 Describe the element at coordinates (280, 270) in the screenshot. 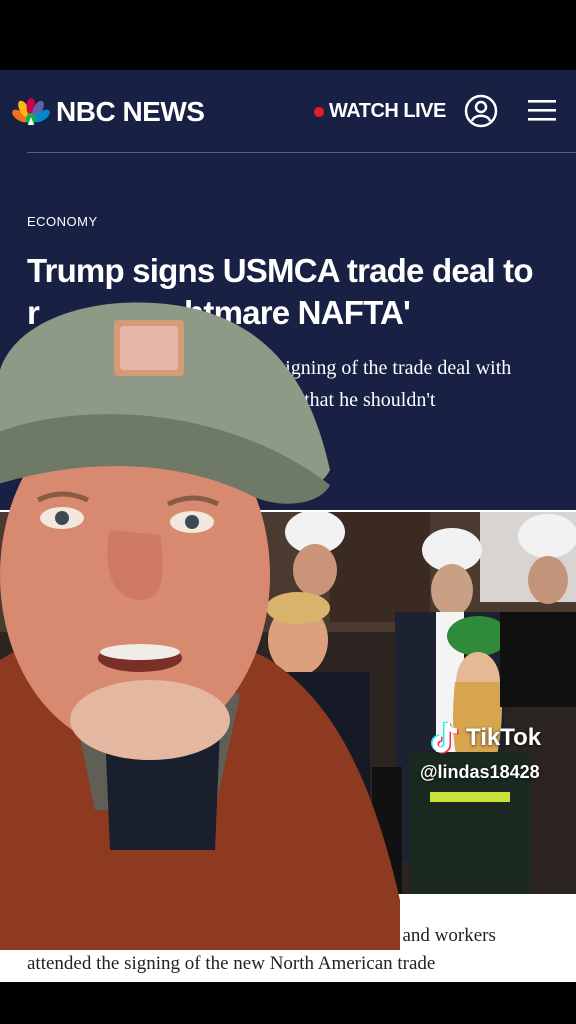

I see `headline-line-1: Trump signs USMCA trade deal to` at that location.